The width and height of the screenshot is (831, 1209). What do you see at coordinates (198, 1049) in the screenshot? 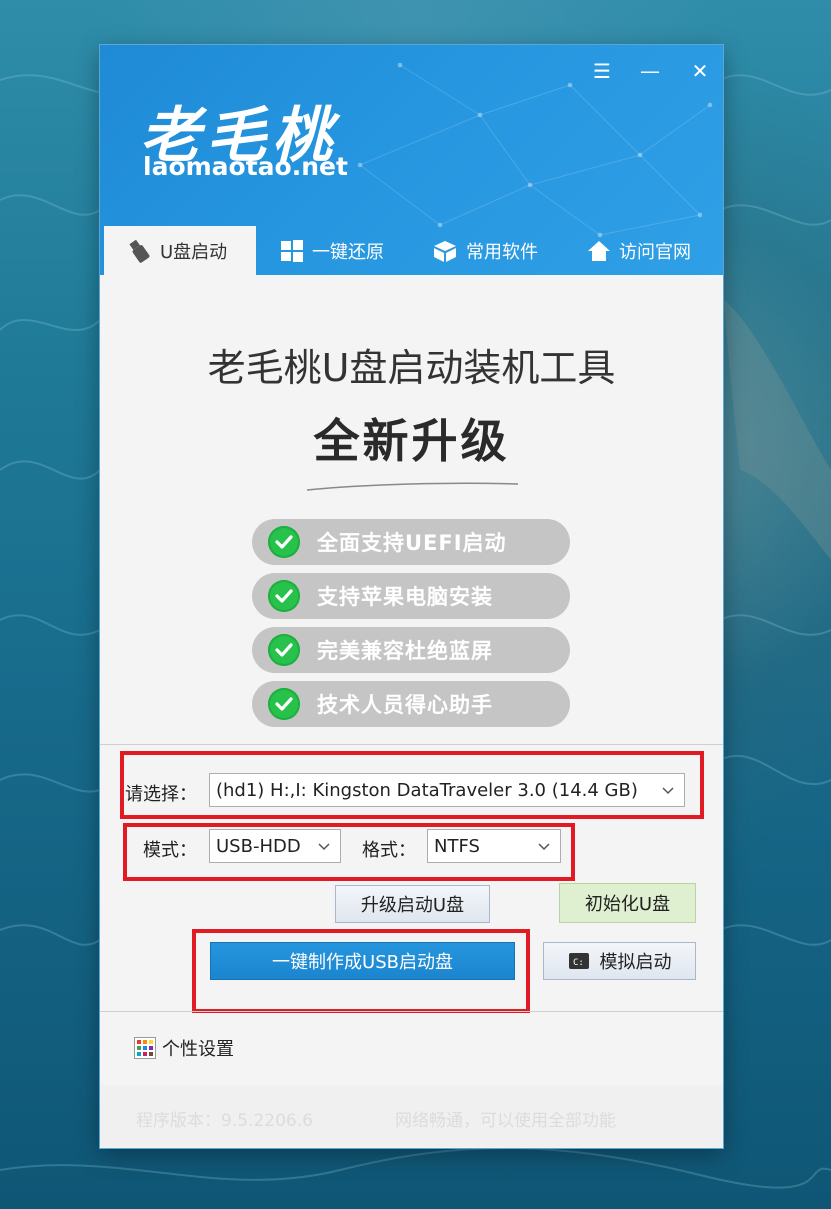
I see `personalize-settings-label: 个性设置` at bounding box center [198, 1049].